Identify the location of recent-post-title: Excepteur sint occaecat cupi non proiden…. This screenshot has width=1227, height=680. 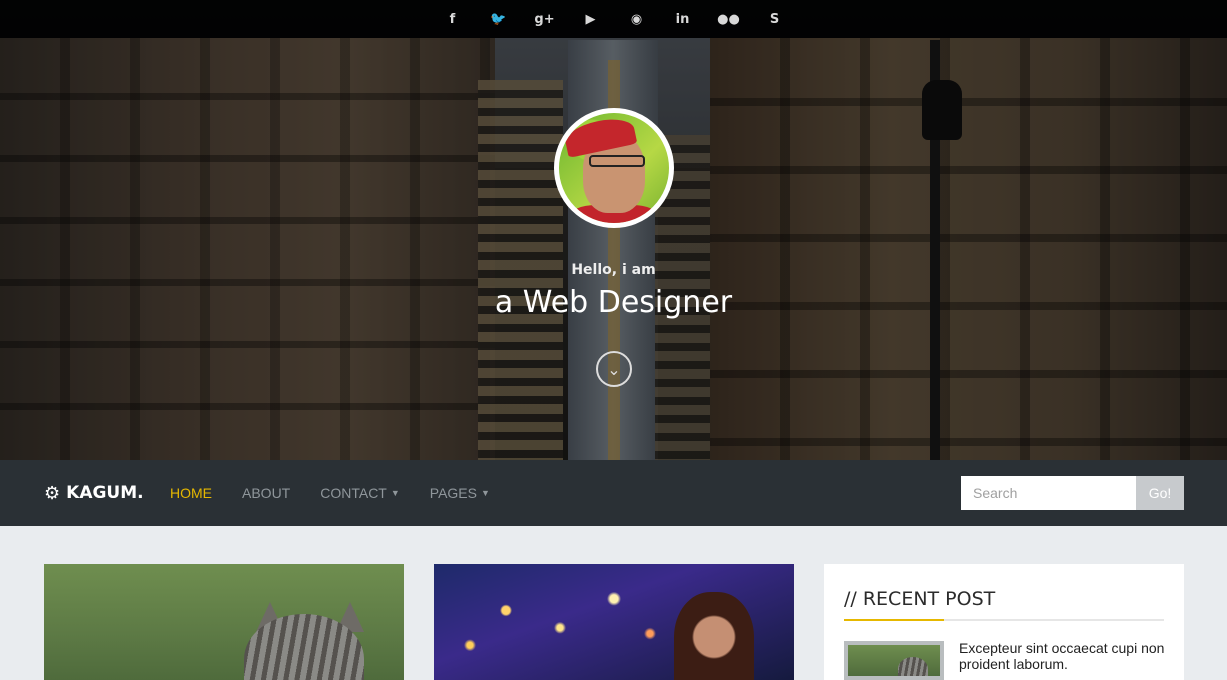
(1064, 656).